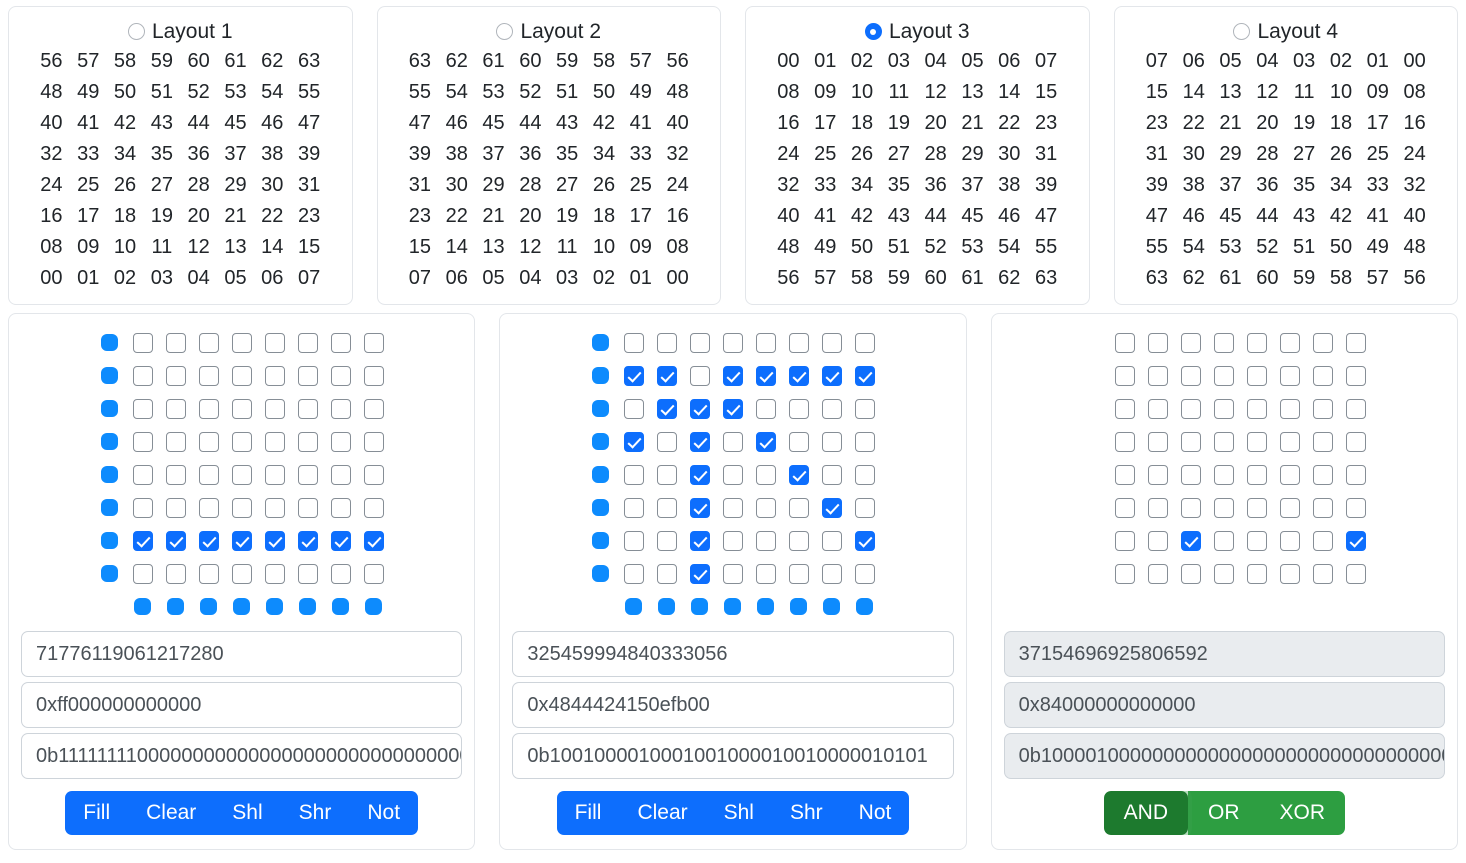 This screenshot has height=863, width=1466. I want to click on fill-button: Fill, so click(97, 813).